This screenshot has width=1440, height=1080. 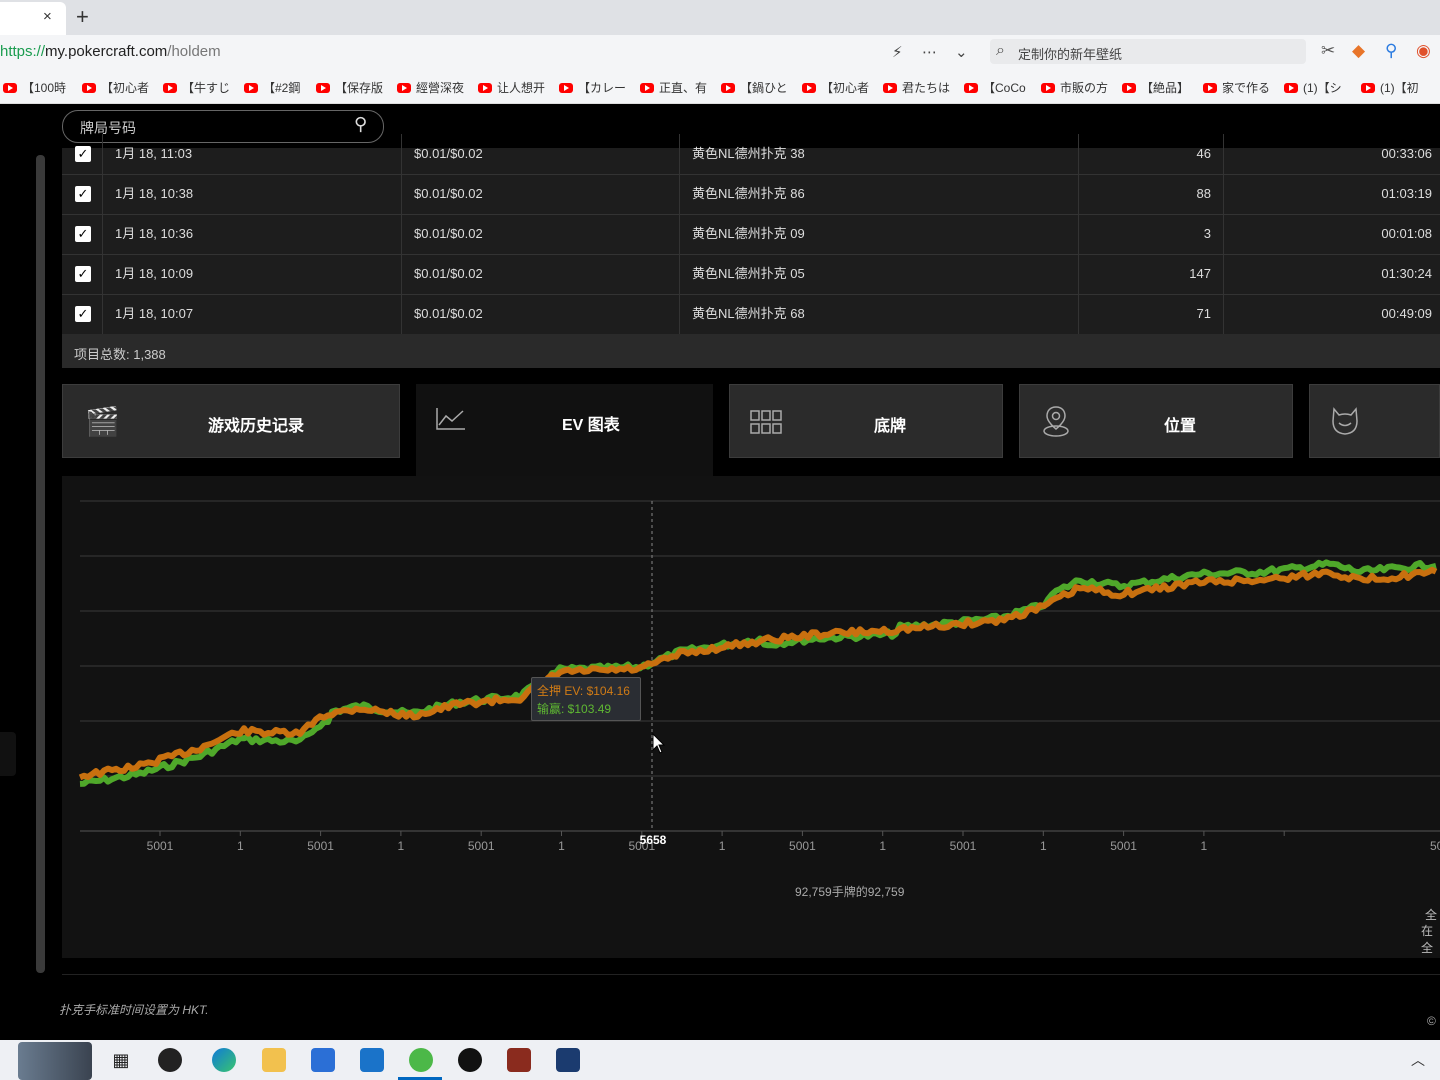 I want to click on url-path: /holdem, so click(x=194, y=51).